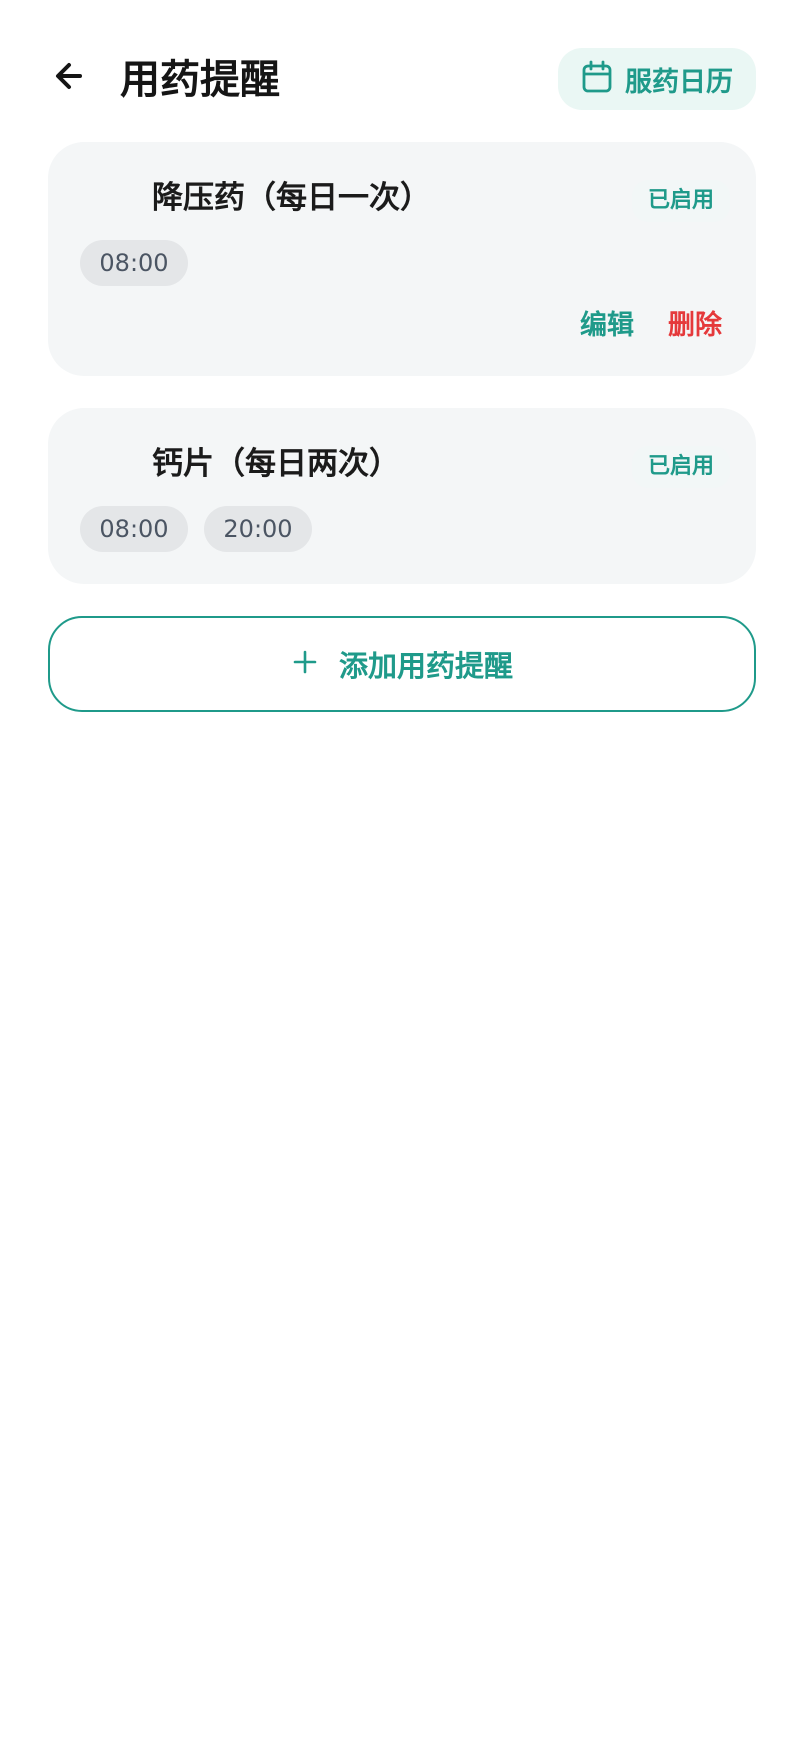 The height and width of the screenshot is (1748, 804). What do you see at coordinates (679, 82) in the screenshot?
I see `calendar-button-label: 服药日历` at bounding box center [679, 82].